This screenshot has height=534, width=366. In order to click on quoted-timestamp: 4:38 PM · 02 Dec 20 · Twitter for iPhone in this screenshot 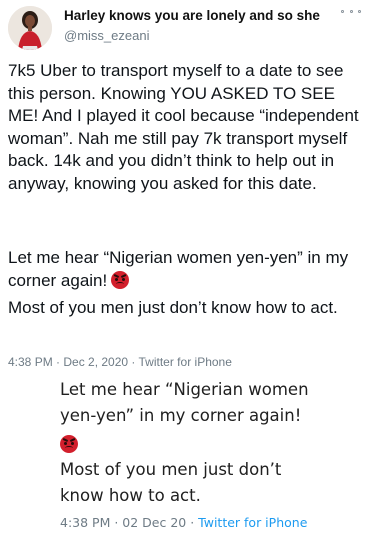, I will do `click(183, 522)`.